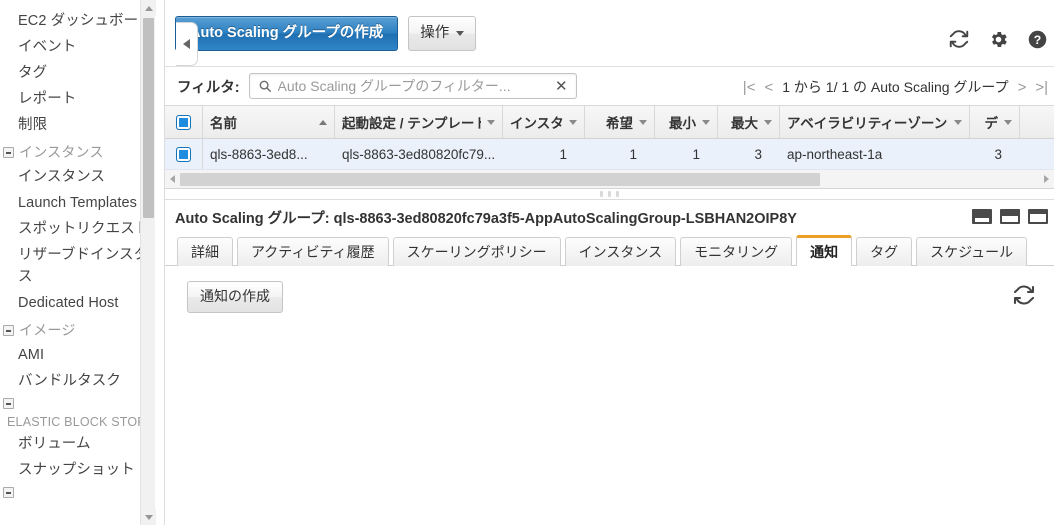 Image resolution: width=1054 pixels, height=525 pixels. I want to click on close-icon: ✕, so click(561, 86).